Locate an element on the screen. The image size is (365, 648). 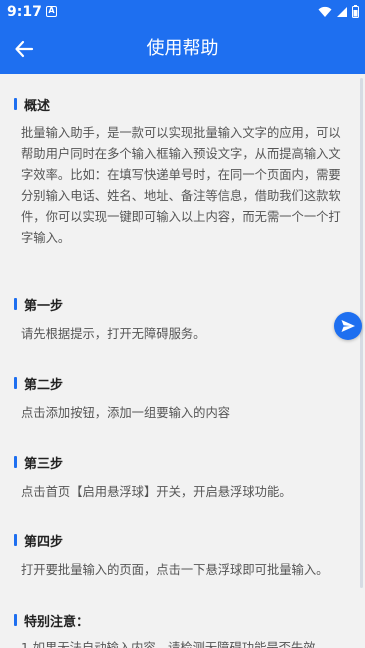
status-time: 9:17 is located at coordinates (24, 12).